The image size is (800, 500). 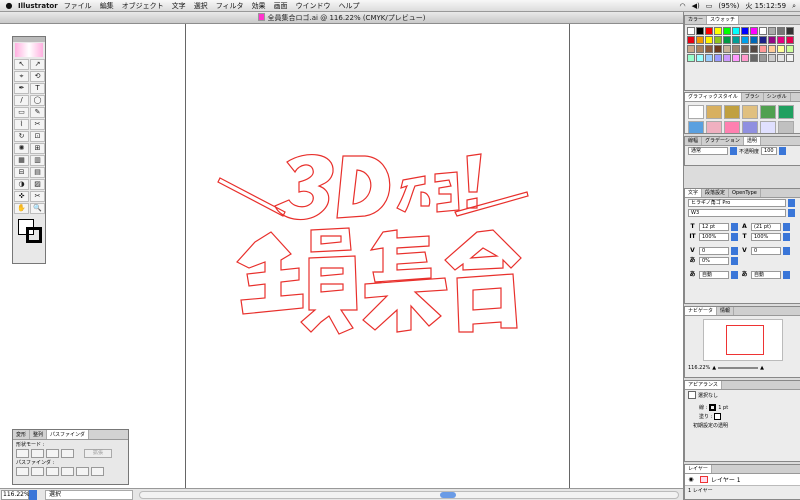 I want to click on font-family-dropdown, so click(x=791, y=203).